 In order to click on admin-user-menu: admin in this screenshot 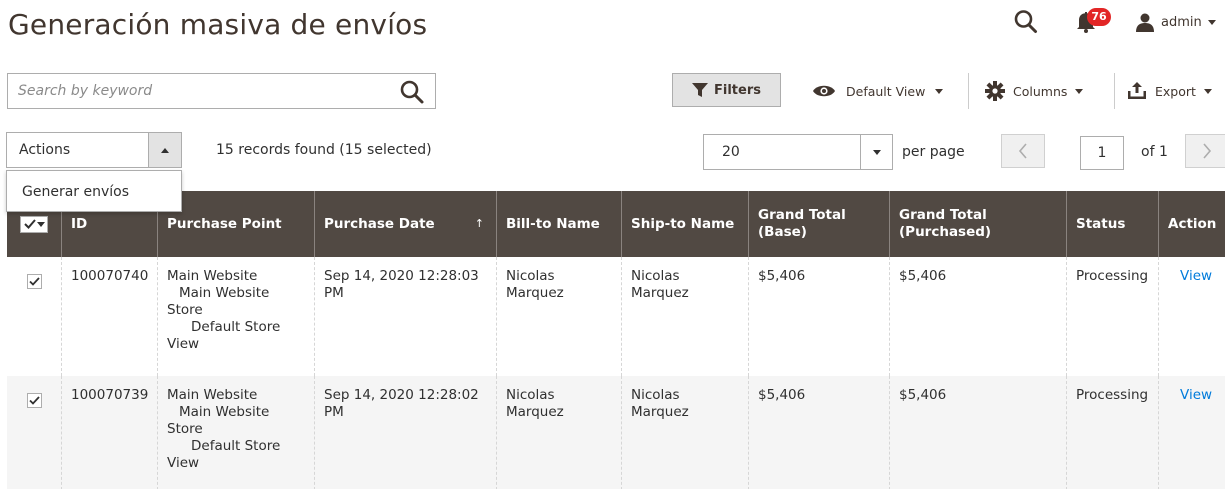, I will do `click(1175, 22)`.